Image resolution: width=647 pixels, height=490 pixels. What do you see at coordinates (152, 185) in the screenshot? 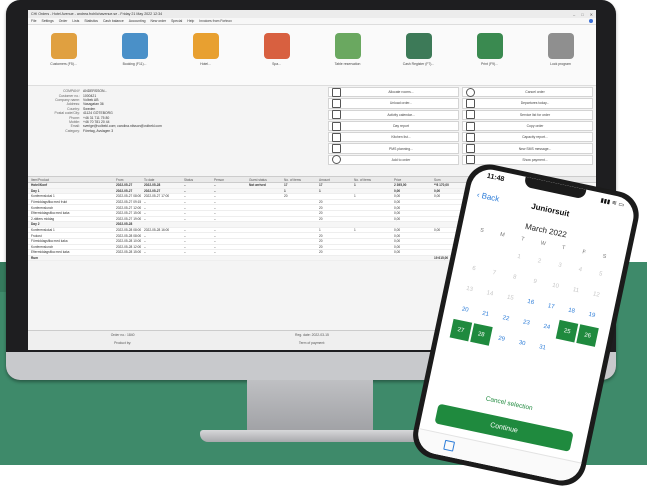
I see `table-cell: 2022-05-28` at bounding box center [152, 185].